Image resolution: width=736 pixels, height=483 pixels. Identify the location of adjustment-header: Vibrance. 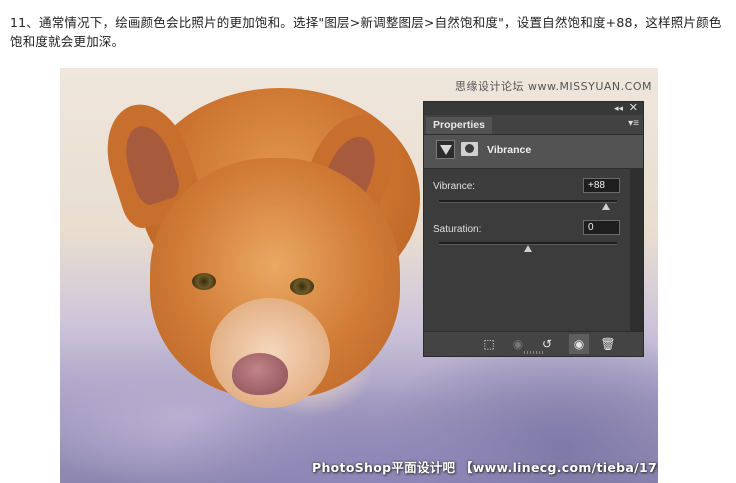
(527, 151).